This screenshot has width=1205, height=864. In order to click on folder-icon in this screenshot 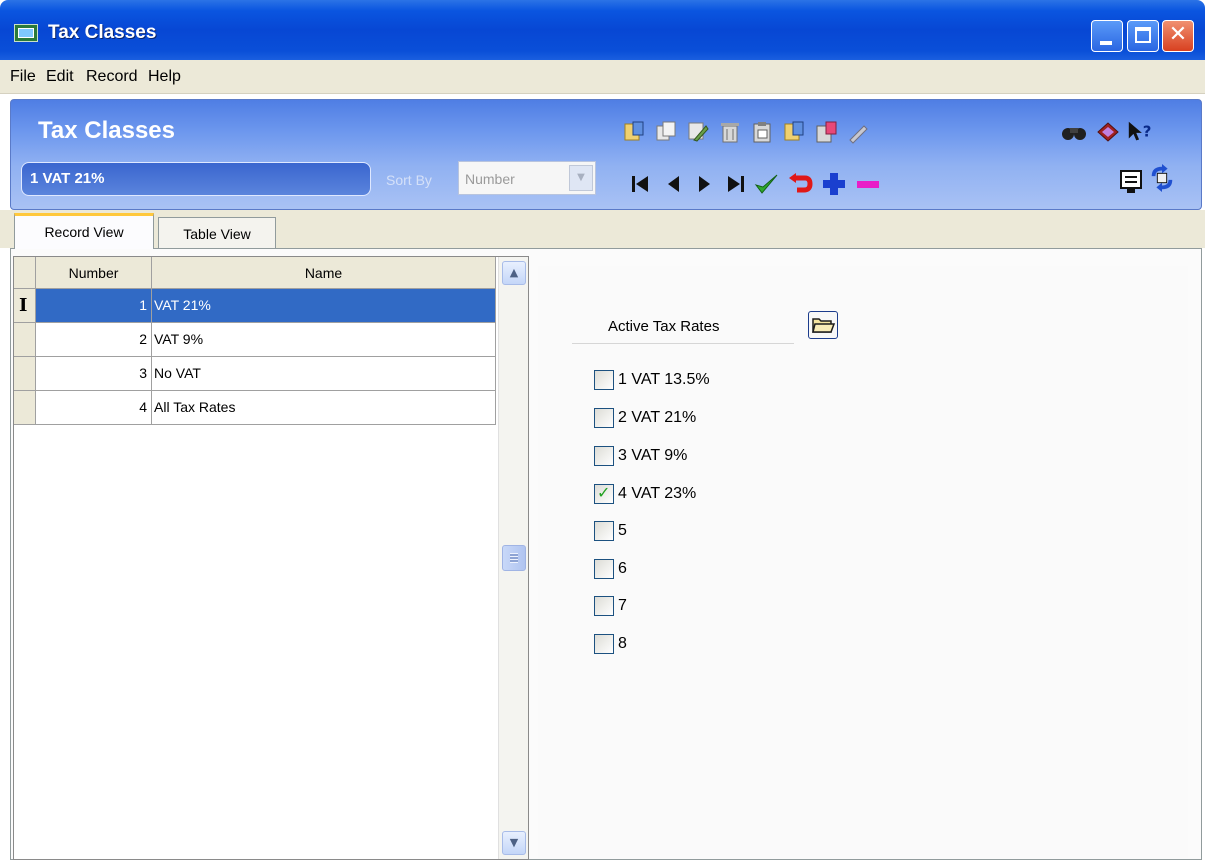, I will do `click(824, 325)`.